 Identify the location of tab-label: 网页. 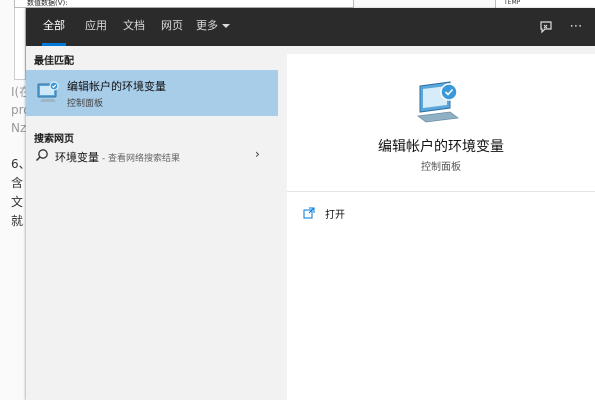
(172, 25).